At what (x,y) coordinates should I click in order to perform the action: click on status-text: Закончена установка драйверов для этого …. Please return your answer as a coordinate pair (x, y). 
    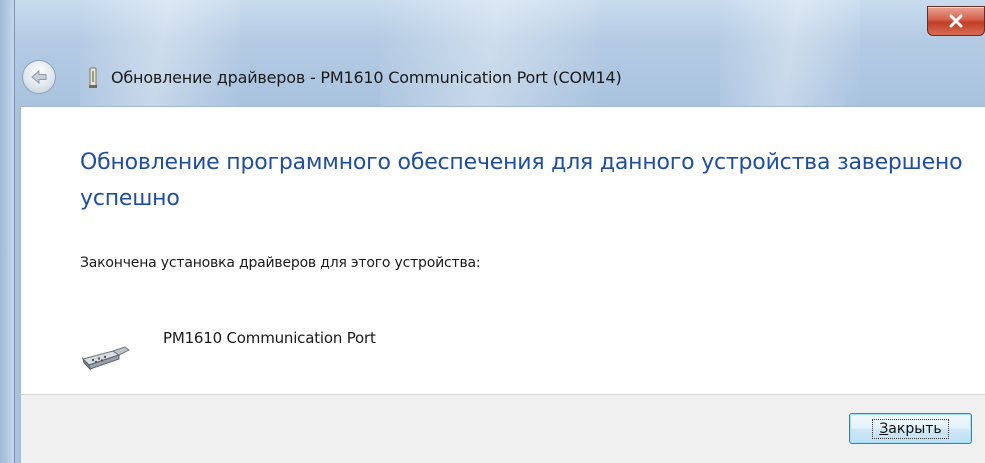
    Looking at the image, I should click on (280, 263).